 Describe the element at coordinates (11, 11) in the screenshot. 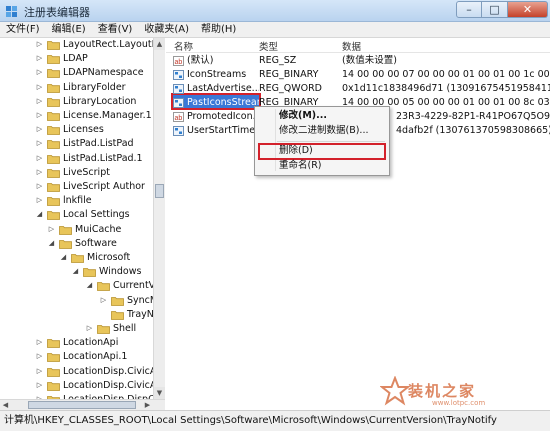

I see `registry-editor-icon` at that location.